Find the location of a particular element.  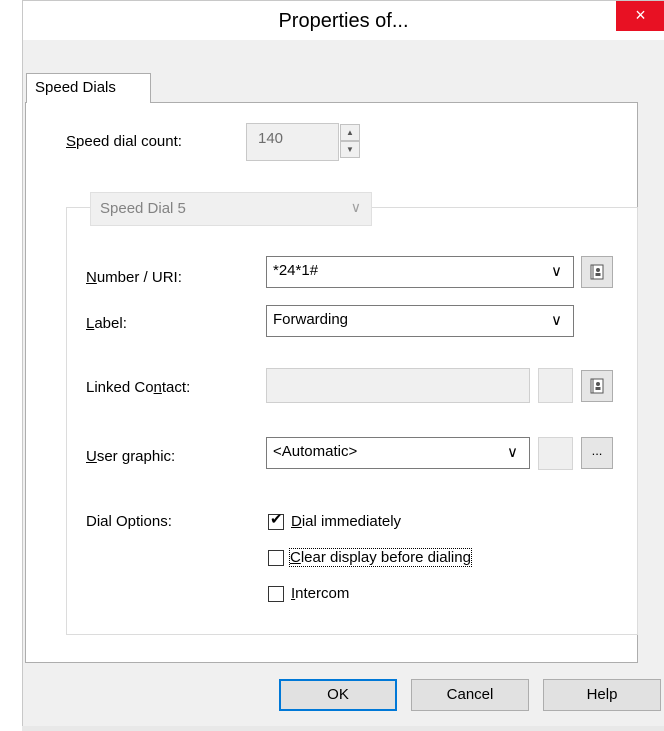

clear-display-label: Clear display before dialing is located at coordinates (380, 557).